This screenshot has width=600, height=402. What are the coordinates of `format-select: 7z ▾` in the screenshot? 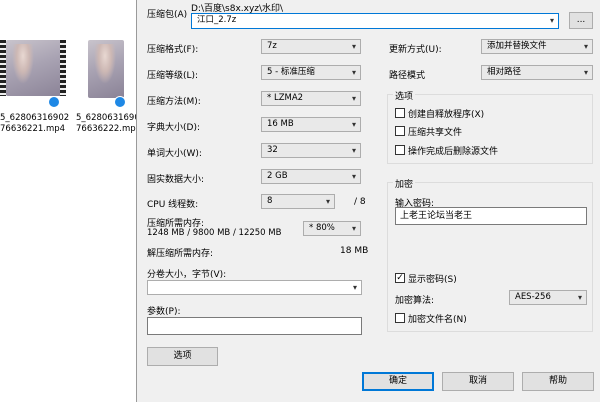 It's located at (311, 46).